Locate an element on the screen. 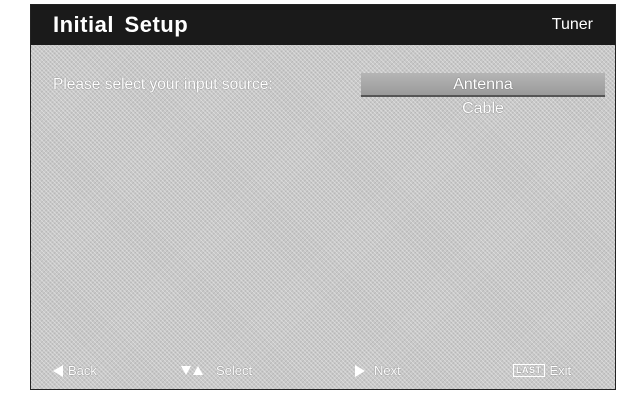 Image resolution: width=637 pixels, height=396 pixels. exit-button: LAST Exit is located at coordinates (542, 370).